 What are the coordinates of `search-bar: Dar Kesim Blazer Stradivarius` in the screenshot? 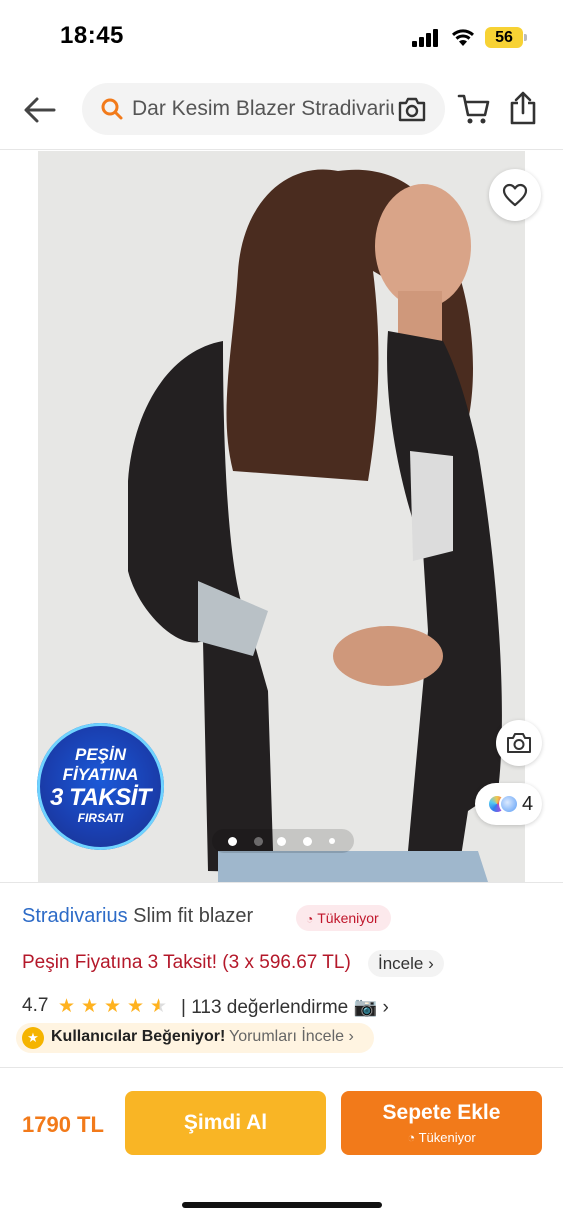 It's located at (263, 109).